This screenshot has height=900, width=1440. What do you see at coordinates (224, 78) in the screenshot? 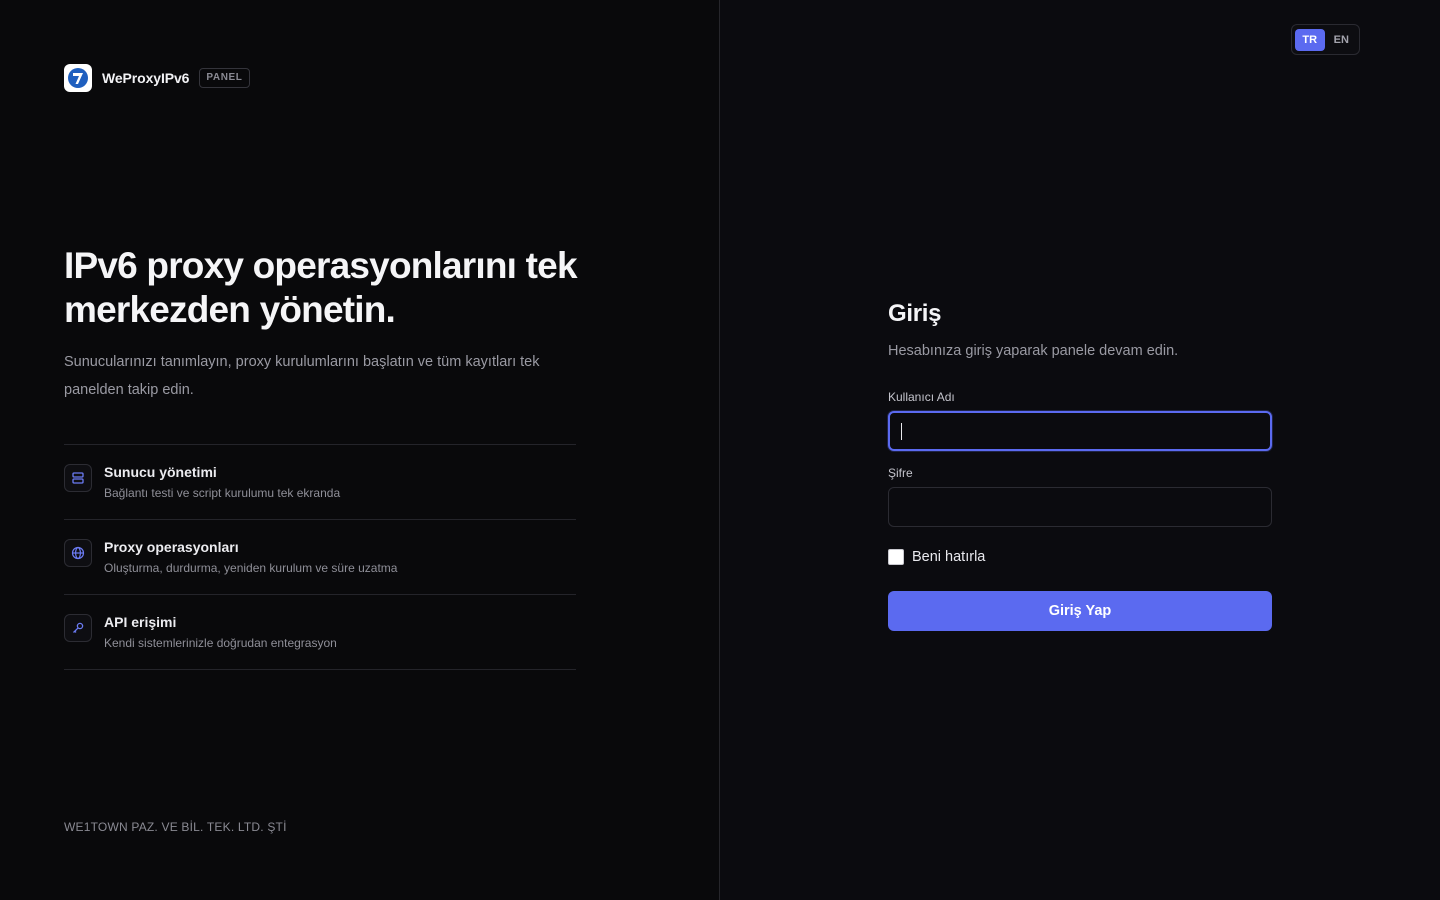
I see `panel-badge: PANEL` at bounding box center [224, 78].